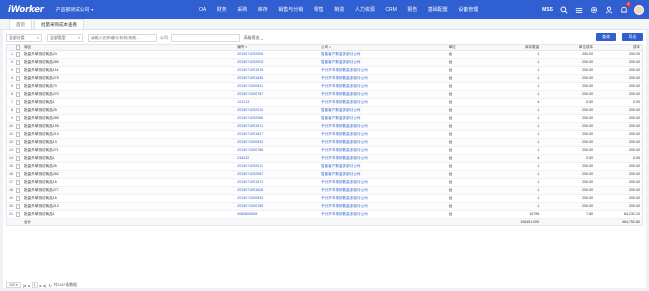 The width and height of the screenshot is (649, 291). Describe the element at coordinates (34, 285) in the screenshot. I see `page-number: 1` at that location.